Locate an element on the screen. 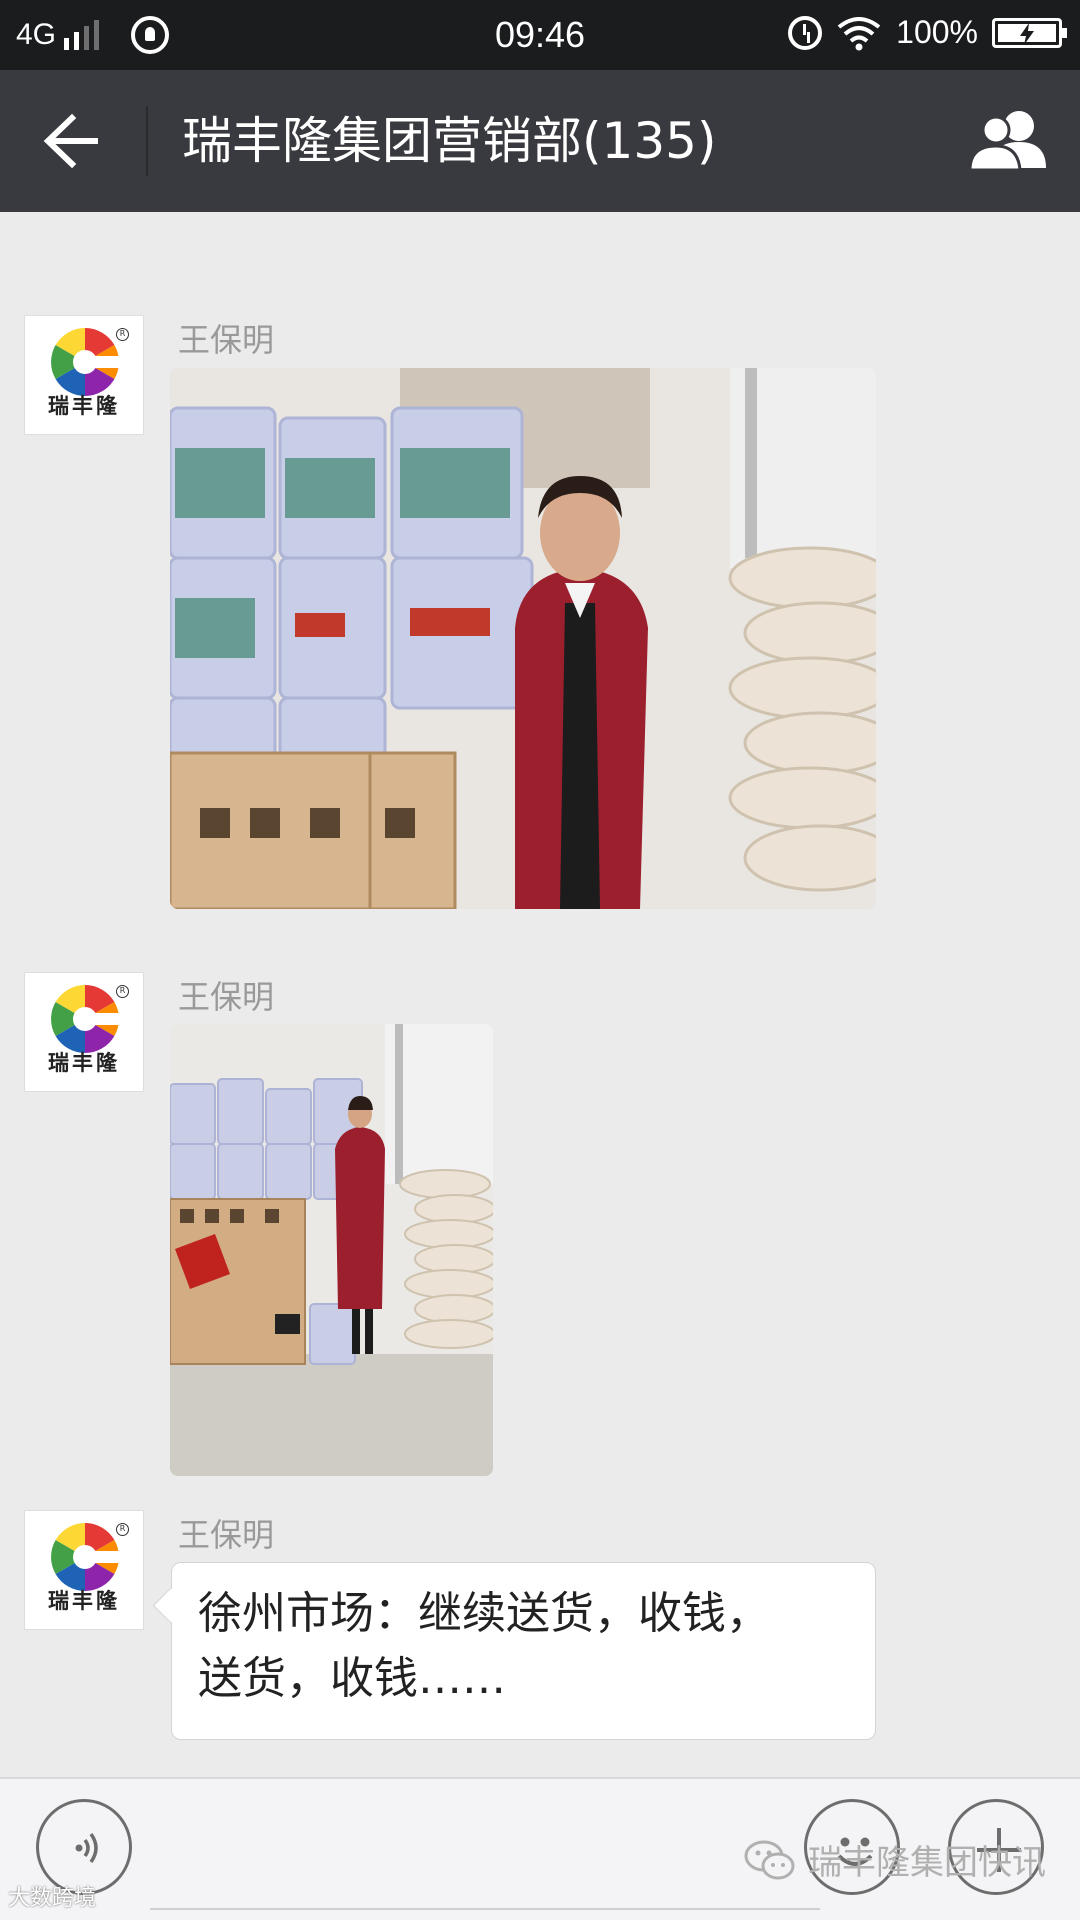  chat-title-bar: 瑞丰隆集团营销部(135) is located at coordinates (540, 141).